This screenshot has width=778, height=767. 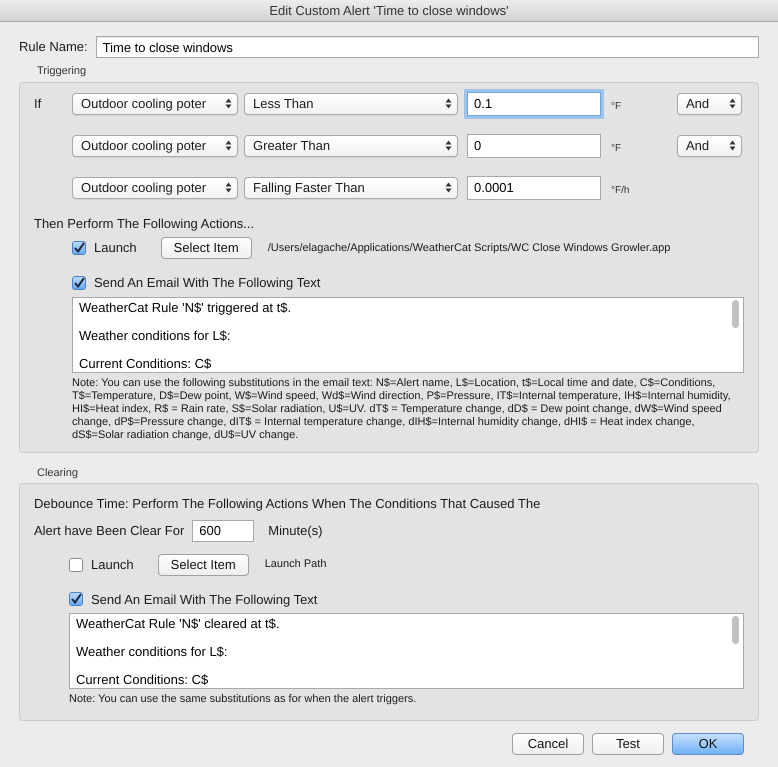 I want to click on group-label: Clearing, so click(x=58, y=473).